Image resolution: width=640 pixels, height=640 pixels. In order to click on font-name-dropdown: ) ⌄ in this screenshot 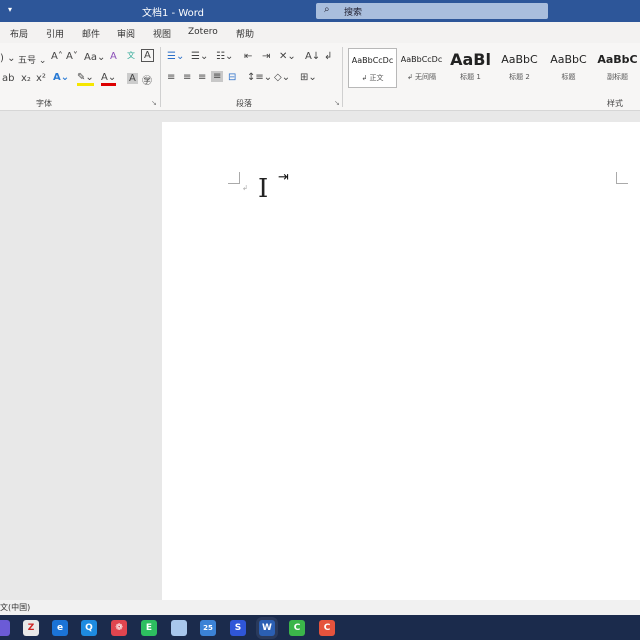, I will do `click(7, 58)`.